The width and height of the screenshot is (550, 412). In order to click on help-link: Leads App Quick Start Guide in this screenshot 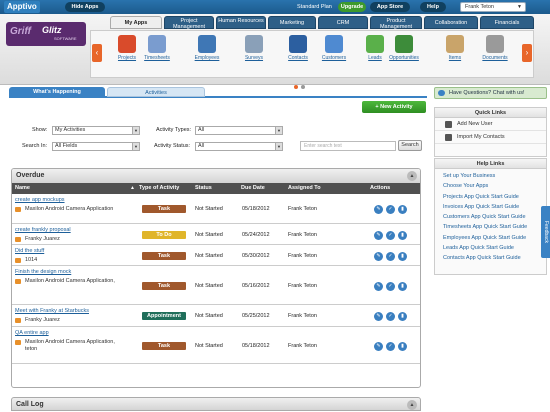, I will do `click(490, 248)`.